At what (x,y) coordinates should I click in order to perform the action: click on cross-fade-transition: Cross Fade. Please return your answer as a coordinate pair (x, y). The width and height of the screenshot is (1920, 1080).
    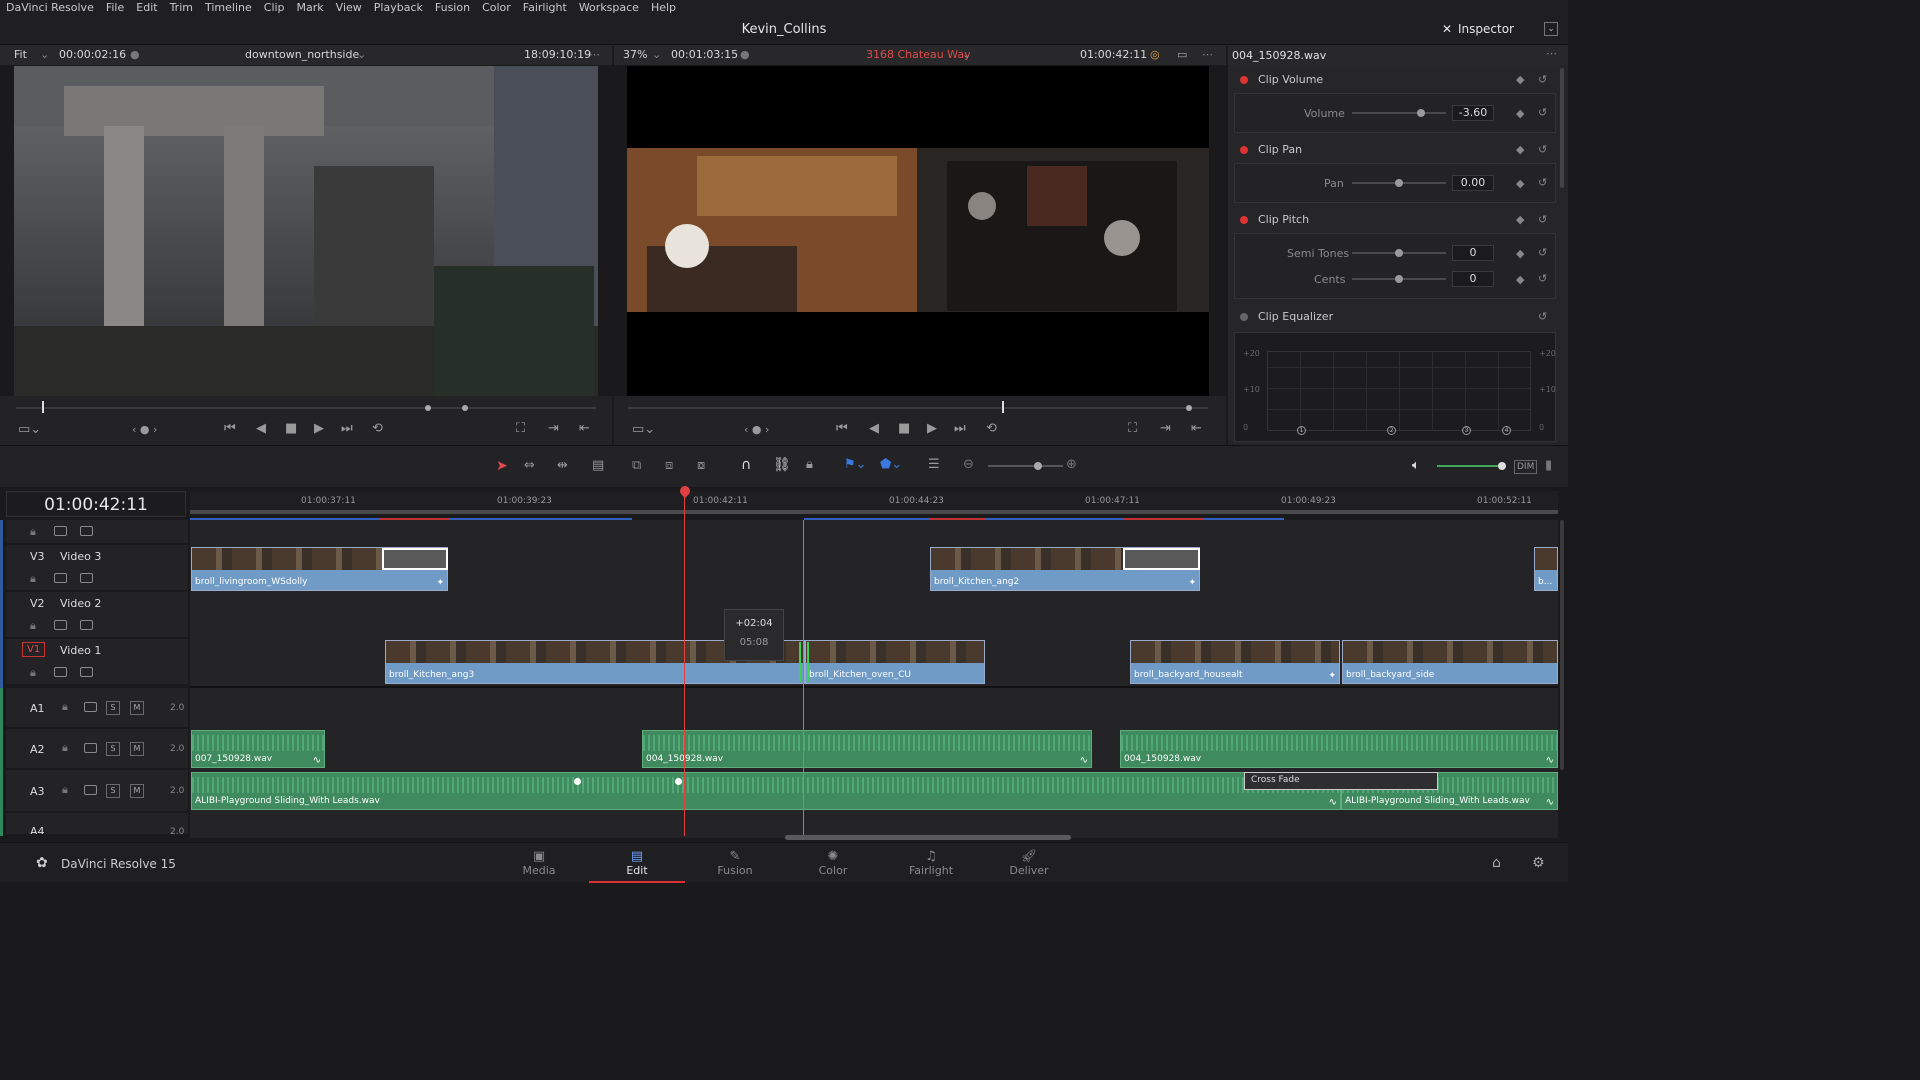
    Looking at the image, I should click on (1341, 781).